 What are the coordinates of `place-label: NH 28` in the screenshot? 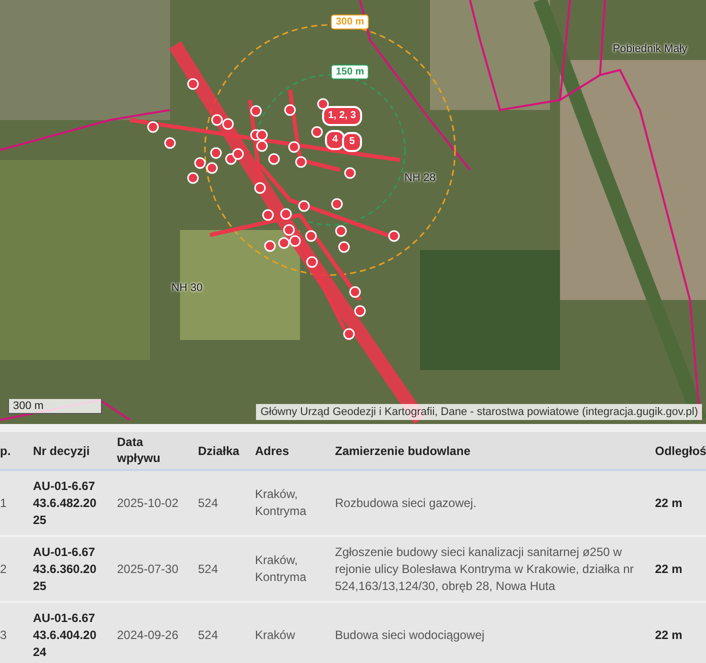 It's located at (420, 178).